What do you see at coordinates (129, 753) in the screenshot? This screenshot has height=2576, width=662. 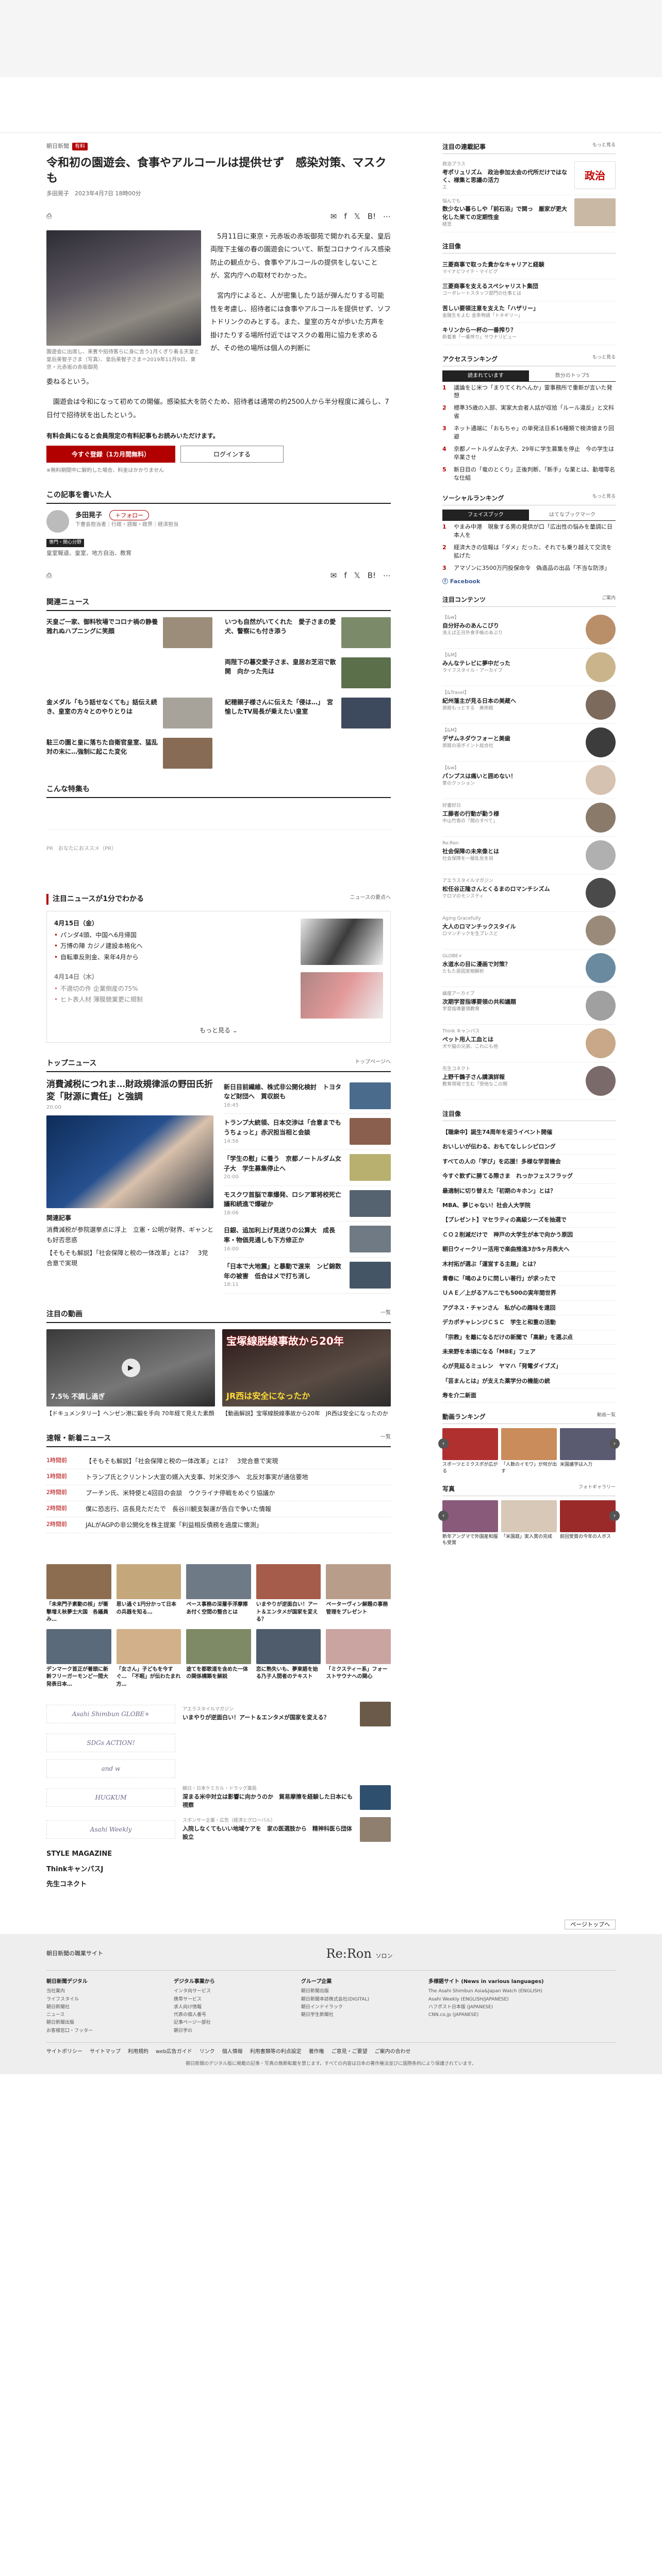 I see `list-item: 駐三の園と皇に落ちた自衛官皇室、猛乱対の末に…強制に起こた変化` at bounding box center [129, 753].